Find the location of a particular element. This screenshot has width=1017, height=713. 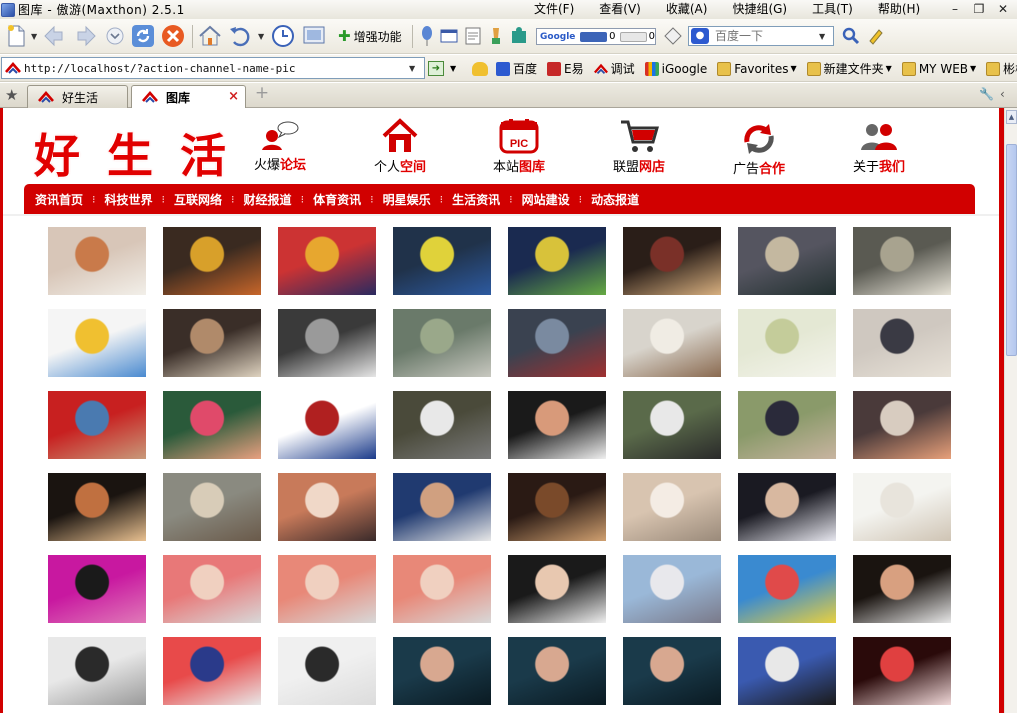

scroll-up-icon: ▲ is located at coordinates (1011, 117).